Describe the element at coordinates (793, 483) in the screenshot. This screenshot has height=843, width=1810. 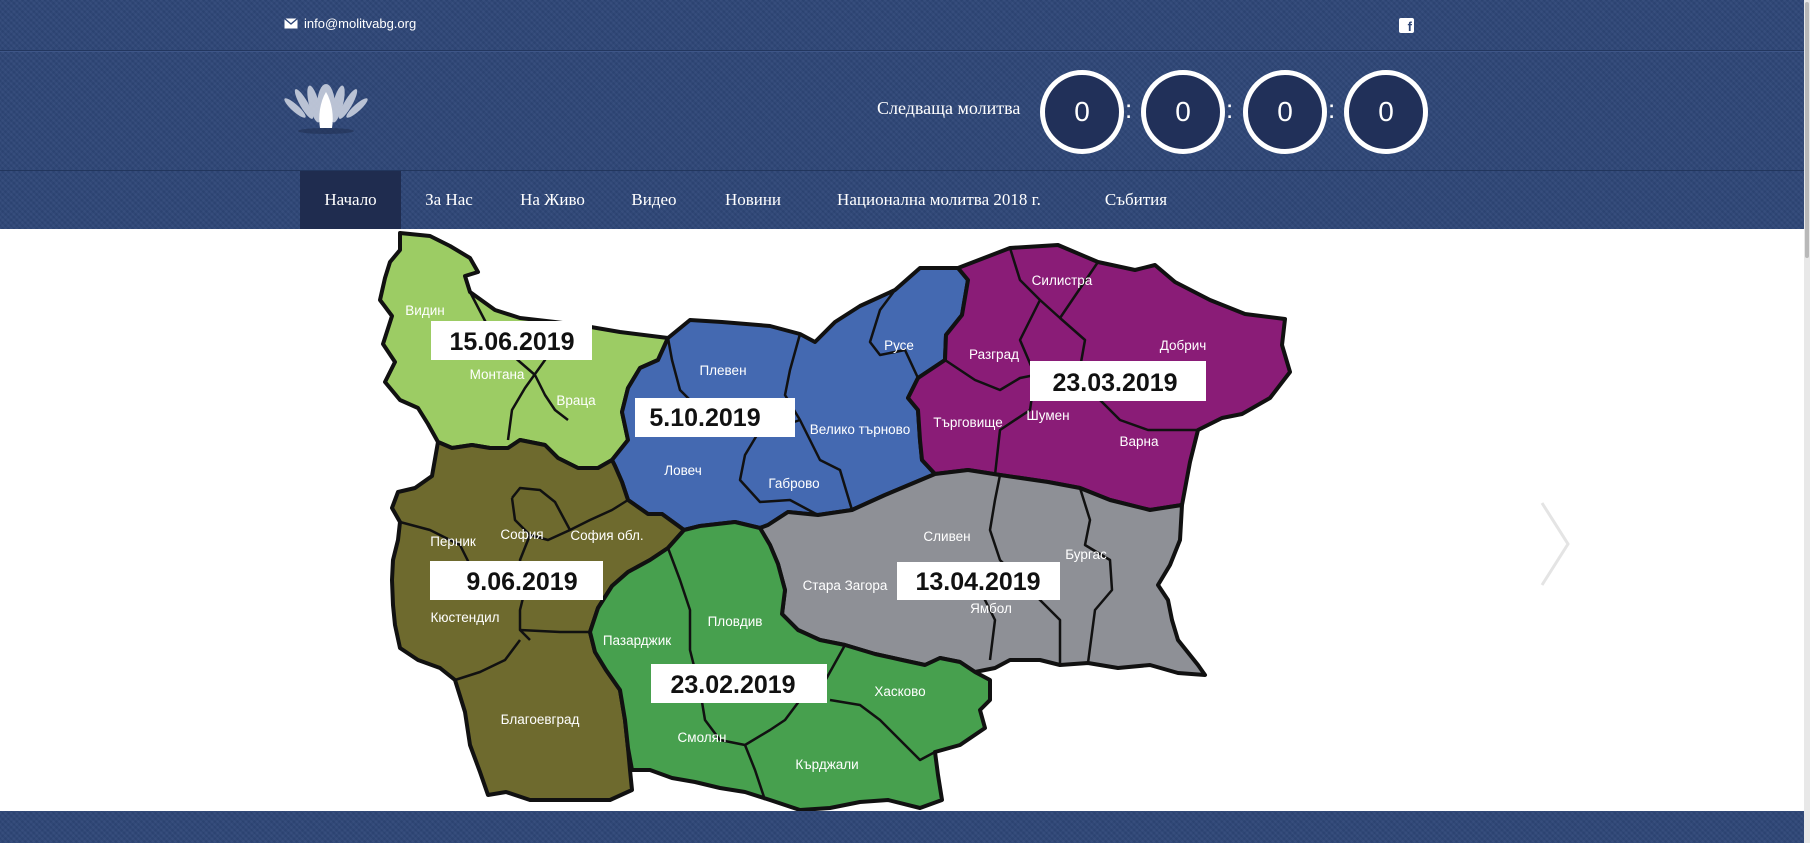
I see `label-gabrovo: Габрово` at that location.